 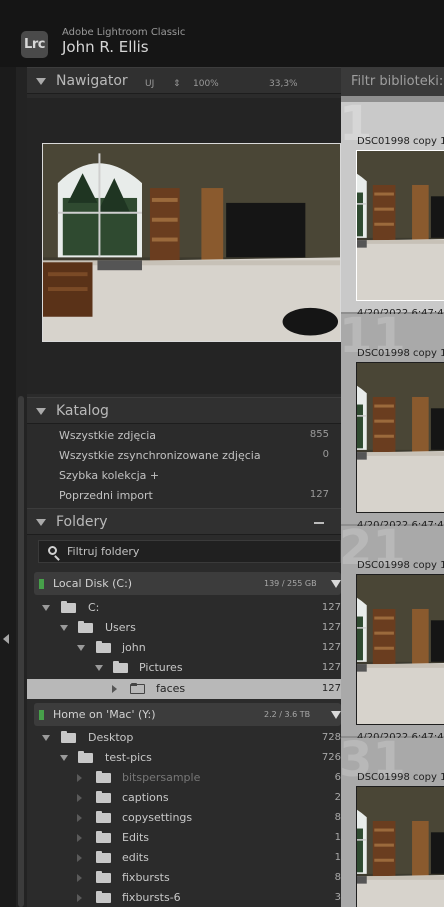 What do you see at coordinates (187, 583) in the screenshot?
I see `volume-bar-c: Local Disk (C:) 139 / 255 GB` at bounding box center [187, 583].